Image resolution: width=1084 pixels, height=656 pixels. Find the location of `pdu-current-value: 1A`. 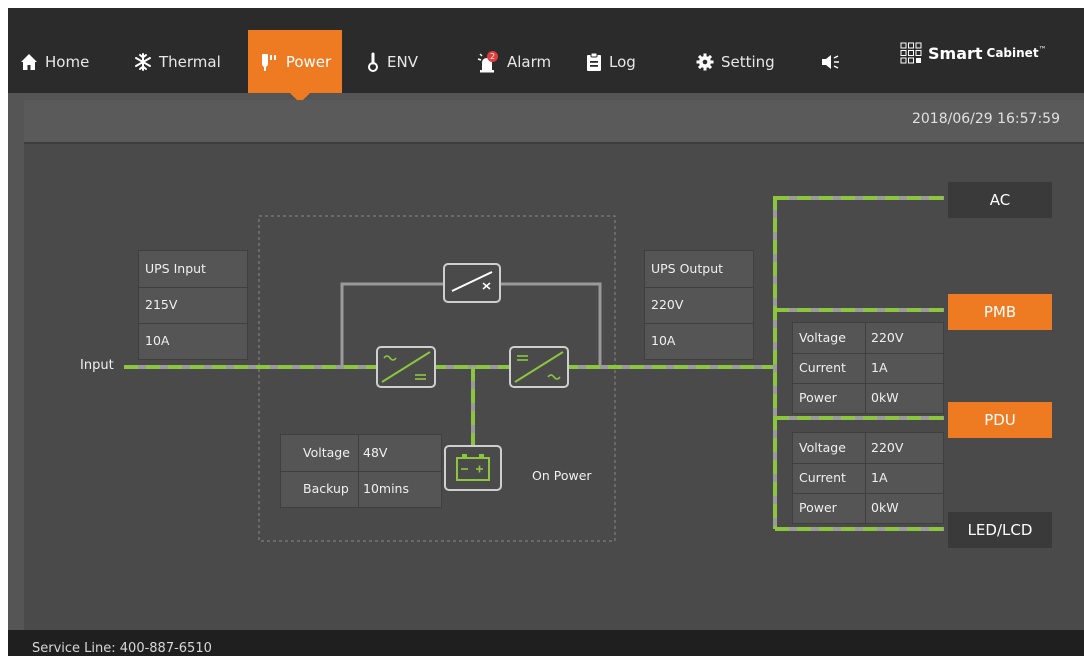

pdu-current-value: 1A is located at coordinates (879, 477).